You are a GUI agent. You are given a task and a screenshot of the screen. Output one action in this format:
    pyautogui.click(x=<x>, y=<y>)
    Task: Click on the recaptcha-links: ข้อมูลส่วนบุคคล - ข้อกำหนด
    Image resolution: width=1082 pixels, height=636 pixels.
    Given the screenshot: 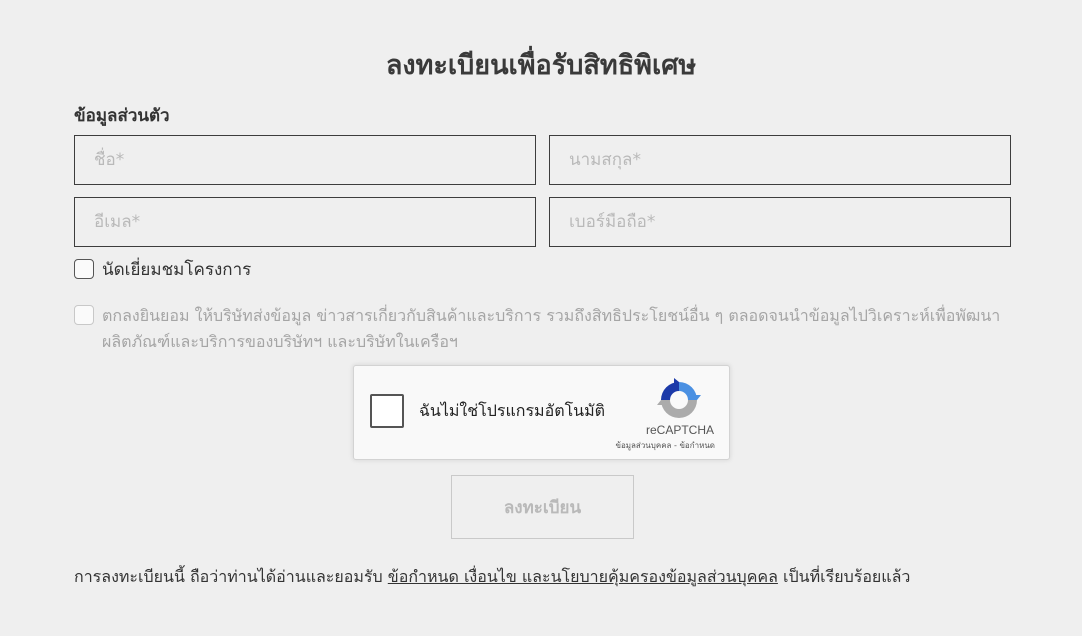 What is the action you would take?
    pyautogui.click(x=665, y=446)
    